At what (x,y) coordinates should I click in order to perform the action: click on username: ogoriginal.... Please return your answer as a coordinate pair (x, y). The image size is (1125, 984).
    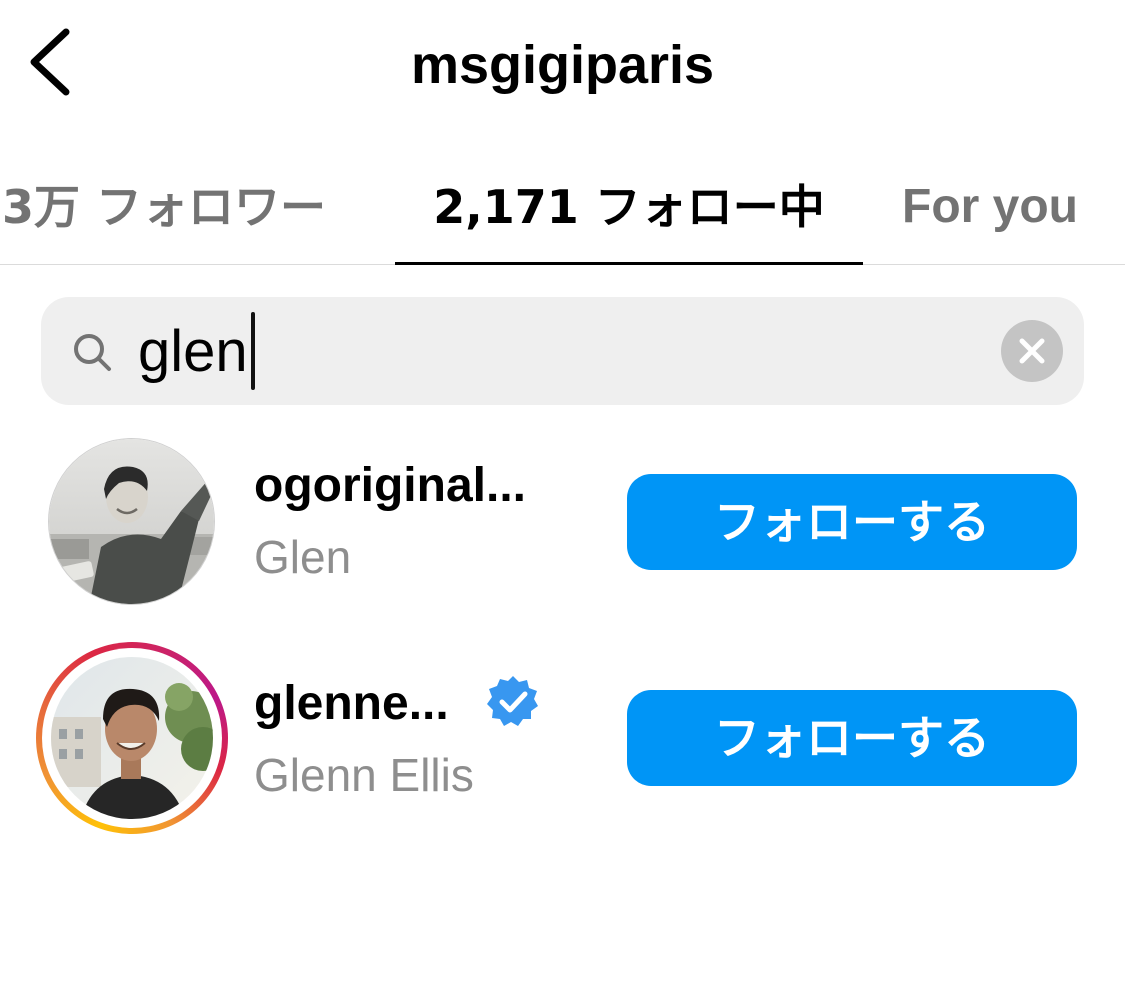
    Looking at the image, I should click on (390, 485).